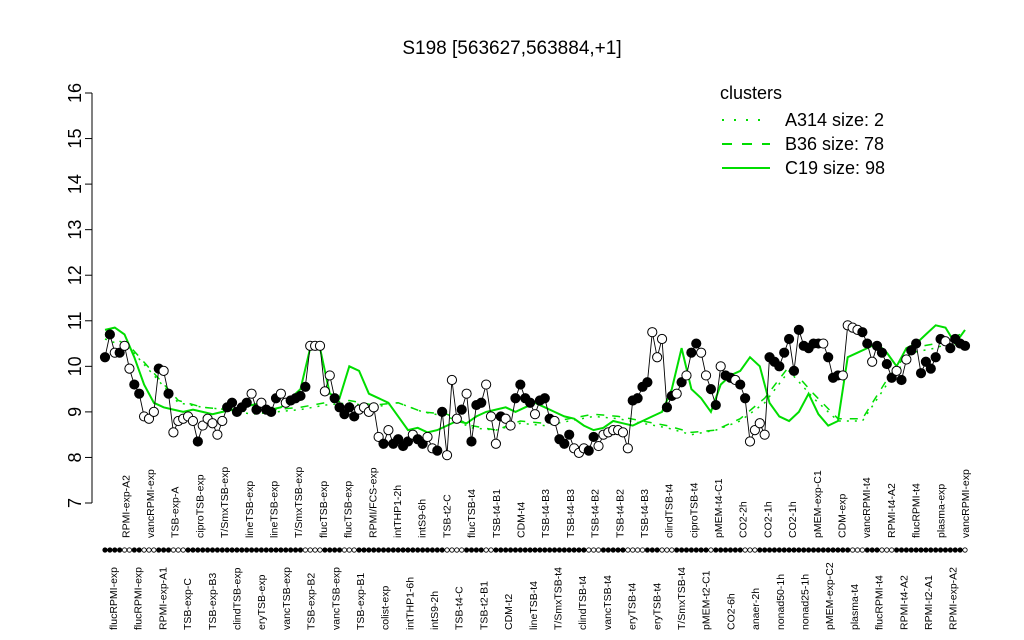 Image resolution: width=1024 pixels, height=640 pixels. I want to click on y-tick-label: 13, so click(75, 230).